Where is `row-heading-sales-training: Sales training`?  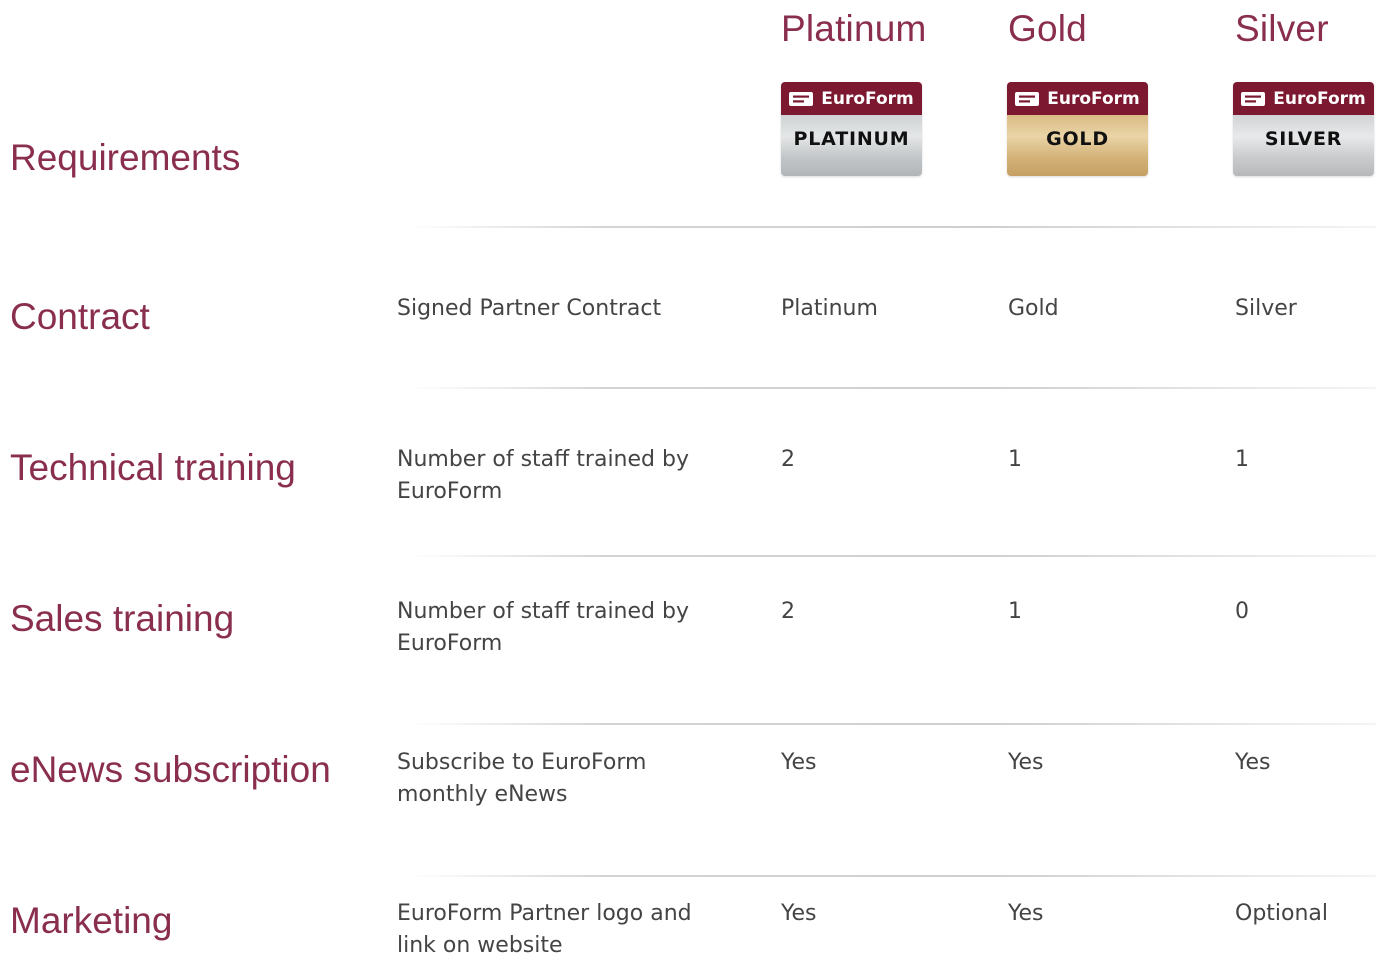 row-heading-sales-training: Sales training is located at coordinates (122, 618).